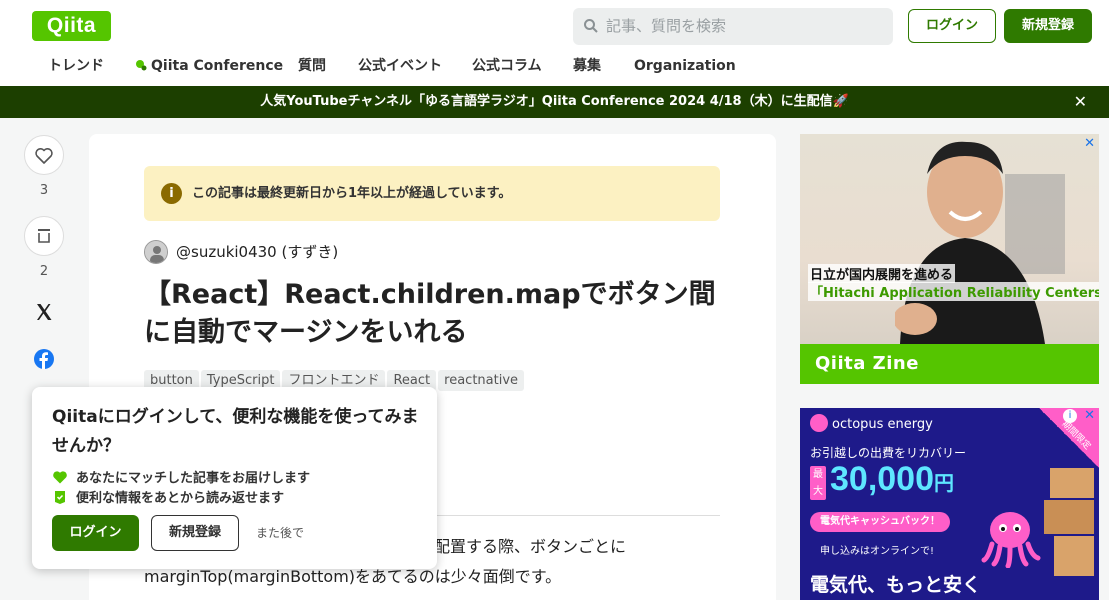 The width and height of the screenshot is (1109, 600). What do you see at coordinates (1080, 102) in the screenshot?
I see `banner-close-icon: ✕` at bounding box center [1080, 102].